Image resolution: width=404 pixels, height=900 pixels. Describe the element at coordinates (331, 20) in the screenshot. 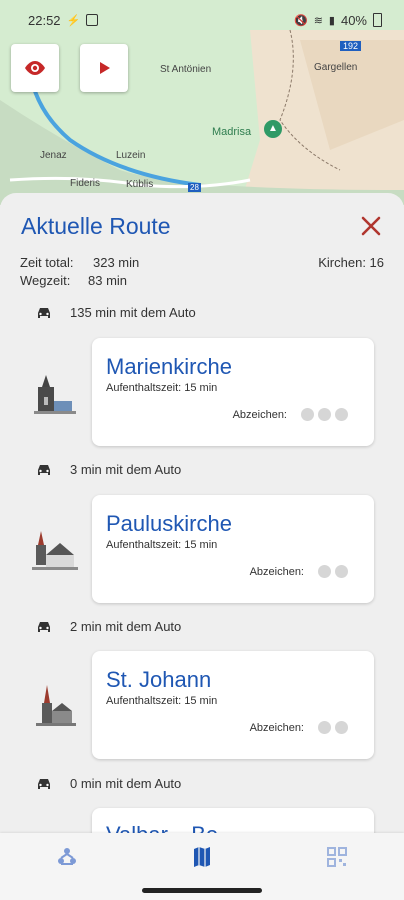

I see `signal-icon: ▮` at that location.